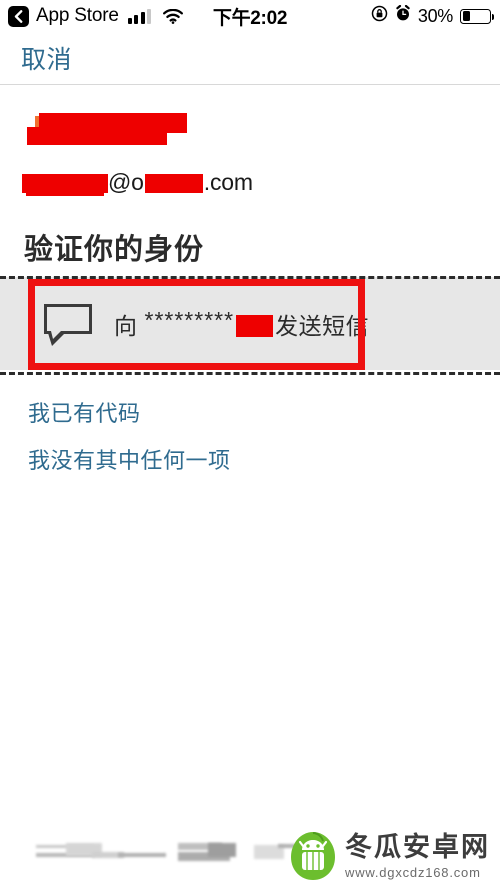 Image resolution: width=500 pixels, height=889 pixels. I want to click on annotation-highlight-box, so click(196, 324).